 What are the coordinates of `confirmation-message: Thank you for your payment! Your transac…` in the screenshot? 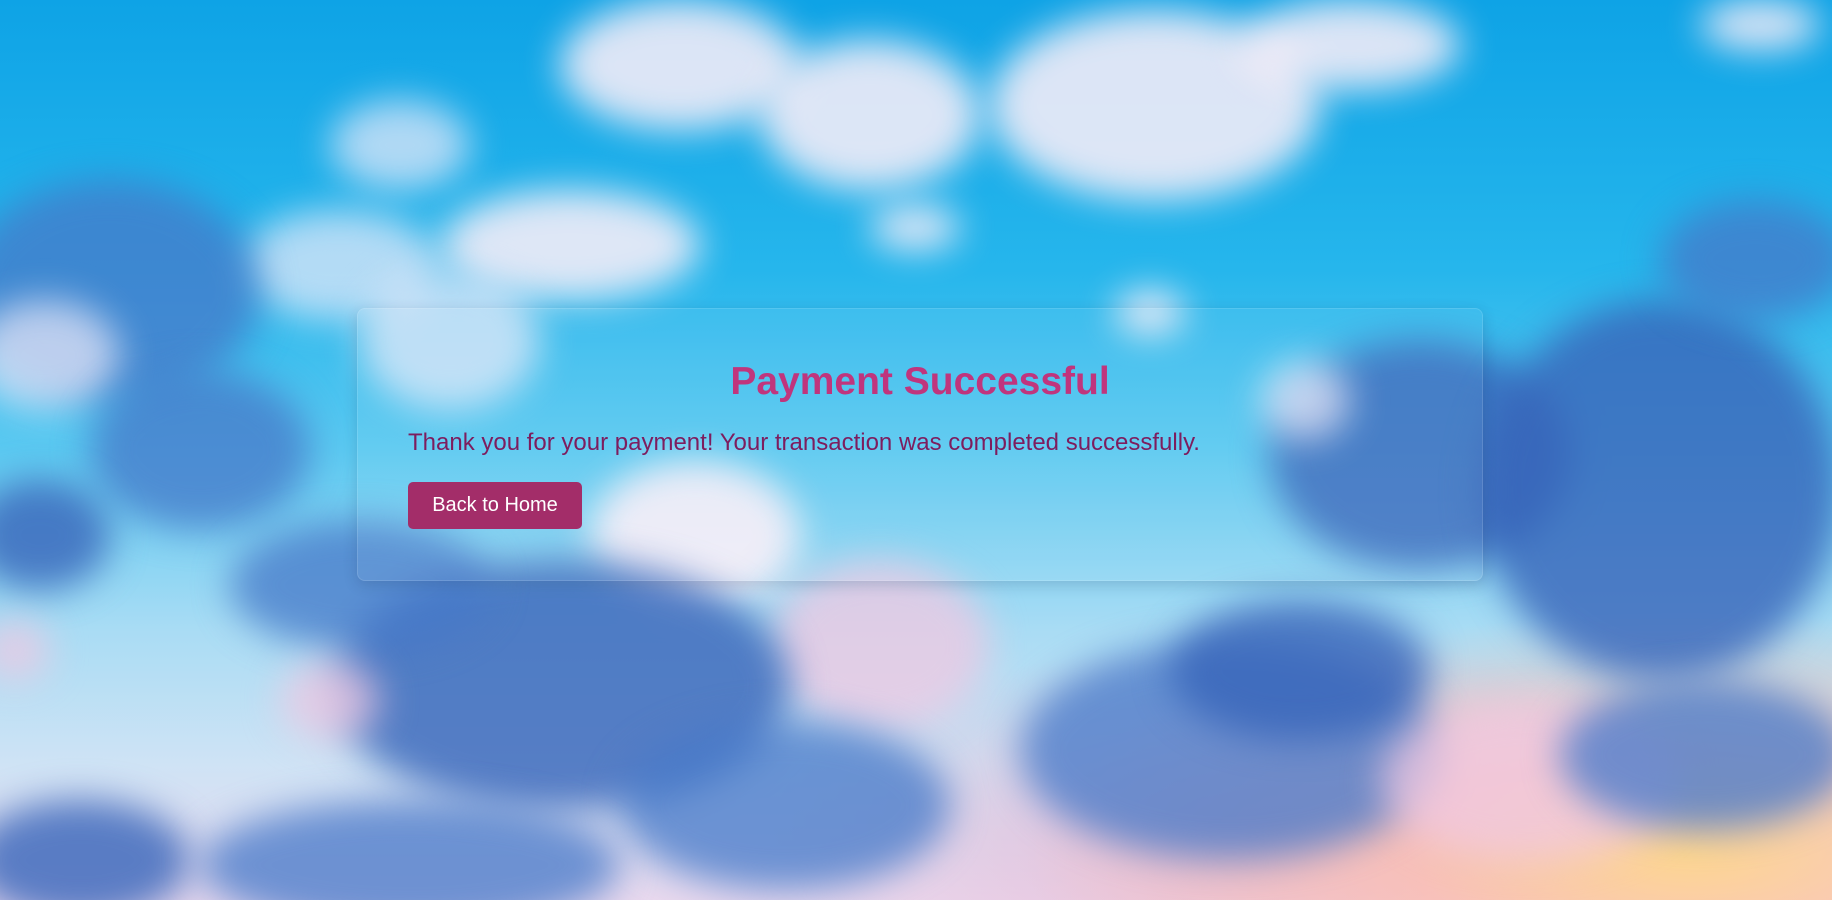 It's located at (804, 442).